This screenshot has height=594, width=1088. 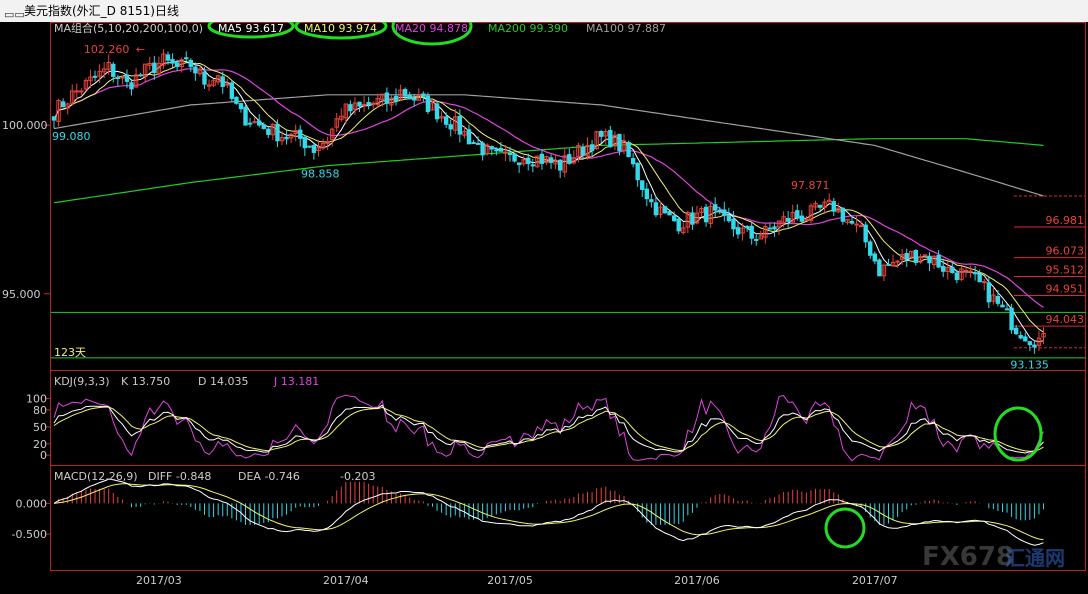 I want to click on watermark: FX678 汇通网, so click(x=993, y=557).